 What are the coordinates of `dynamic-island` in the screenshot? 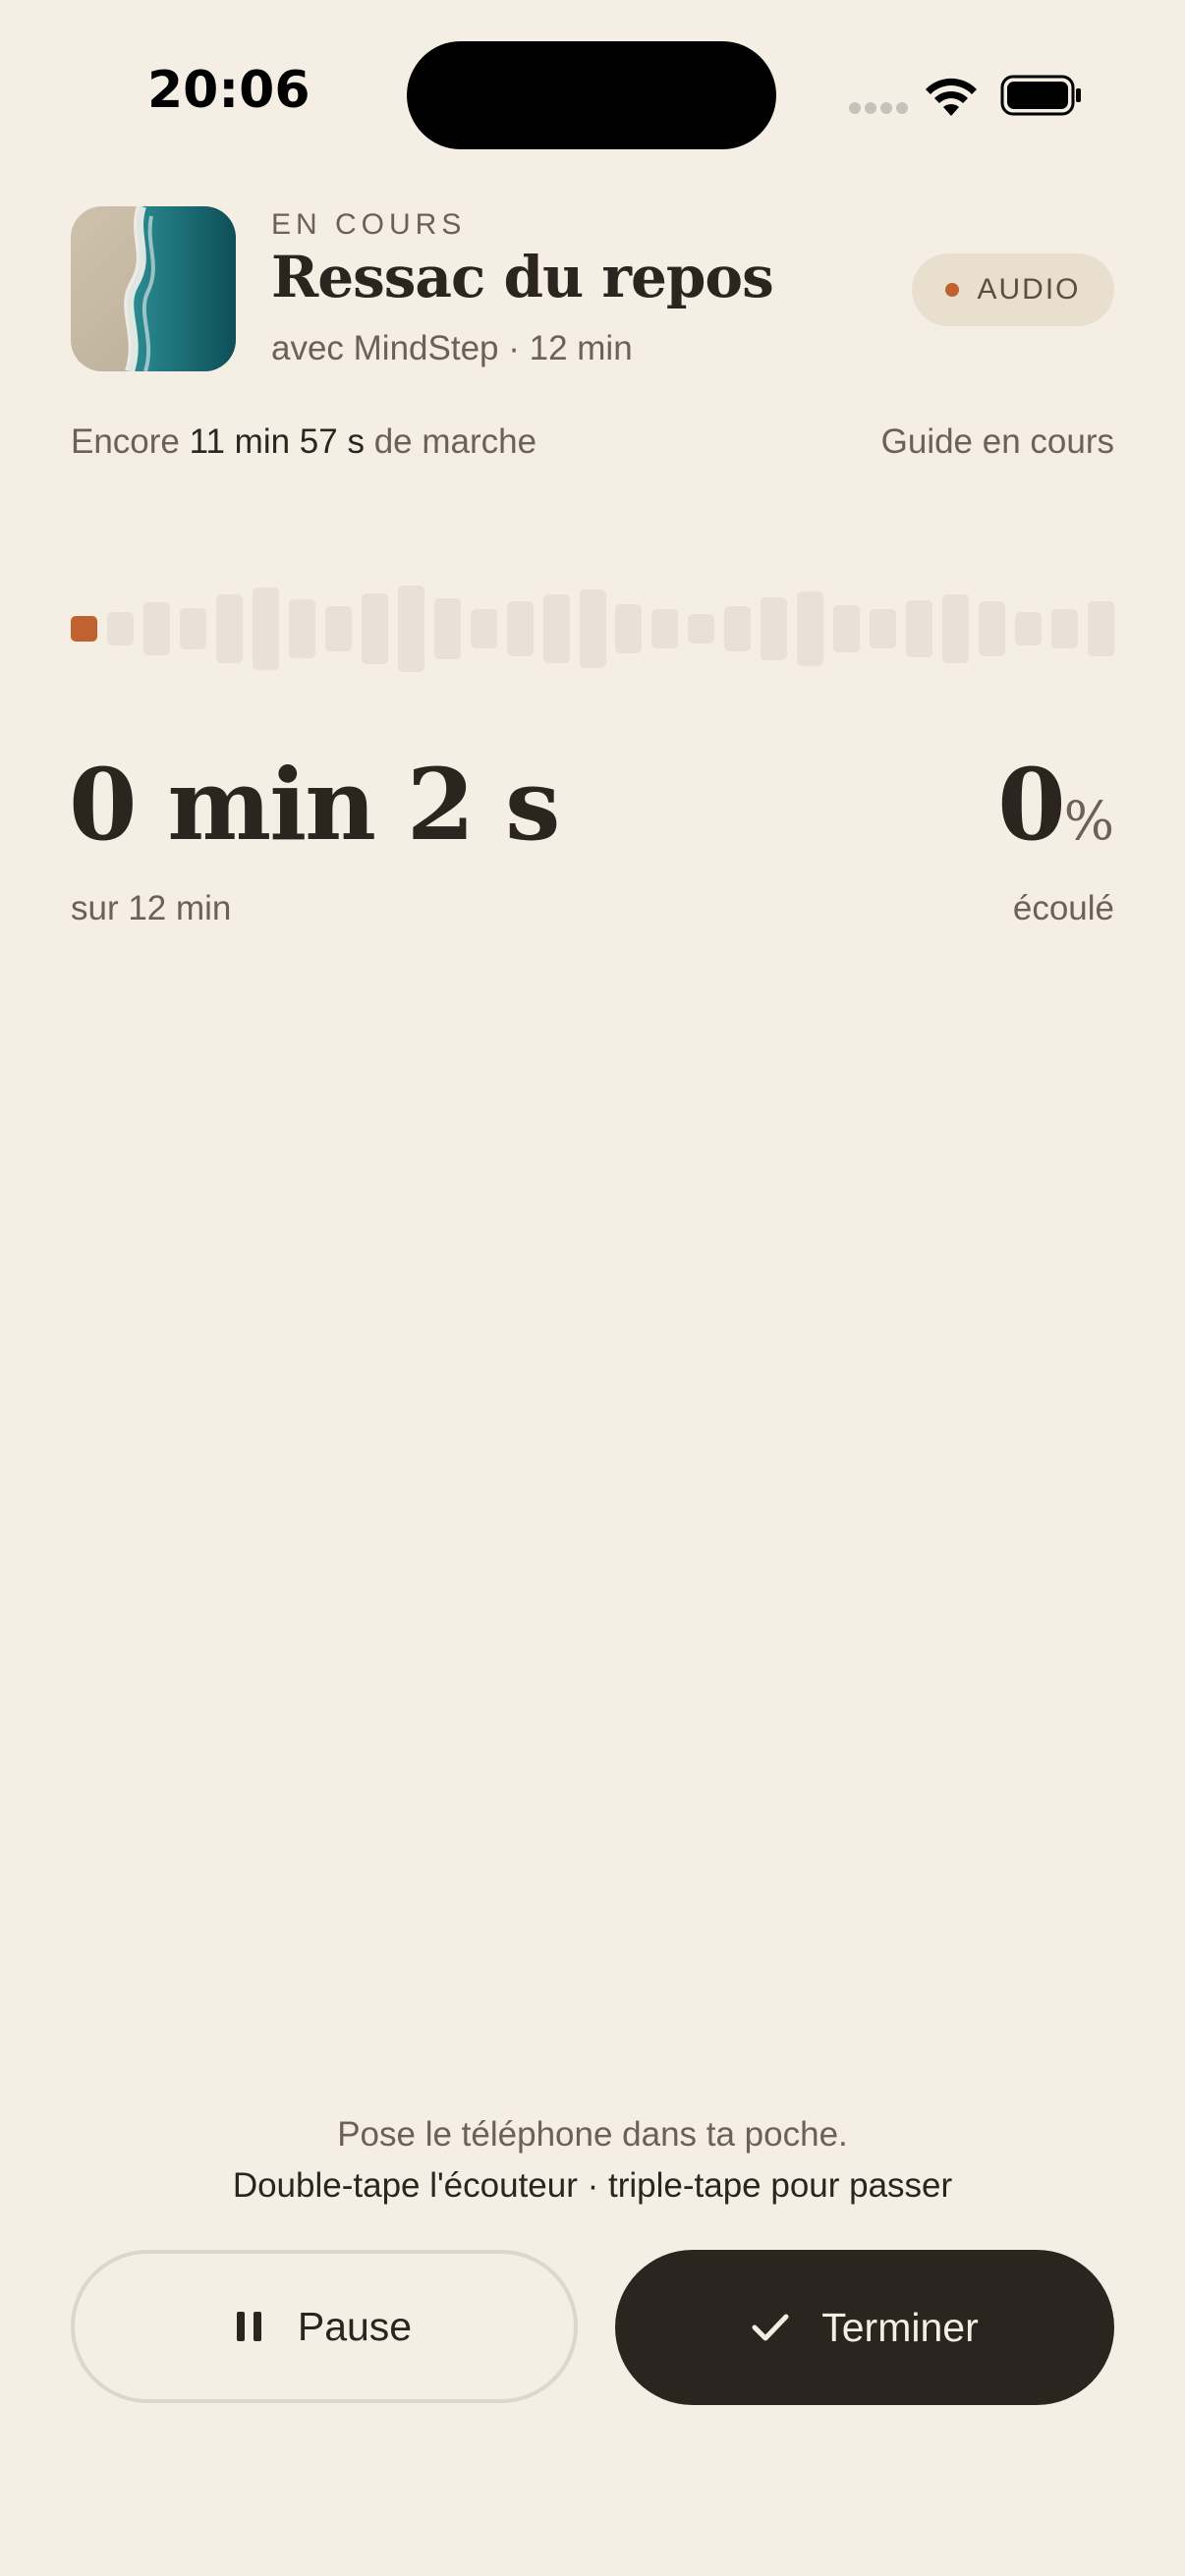 It's located at (592, 95).